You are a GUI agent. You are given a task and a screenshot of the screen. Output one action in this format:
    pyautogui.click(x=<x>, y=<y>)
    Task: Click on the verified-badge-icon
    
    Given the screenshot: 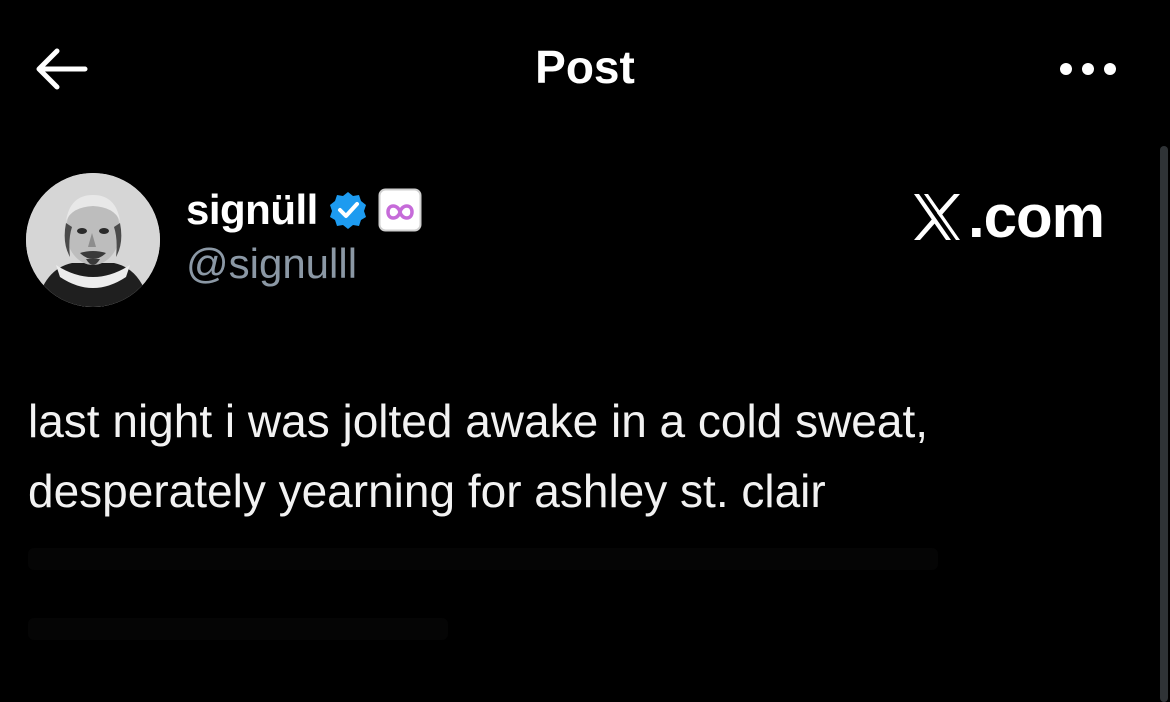 What is the action you would take?
    pyautogui.click(x=347, y=210)
    